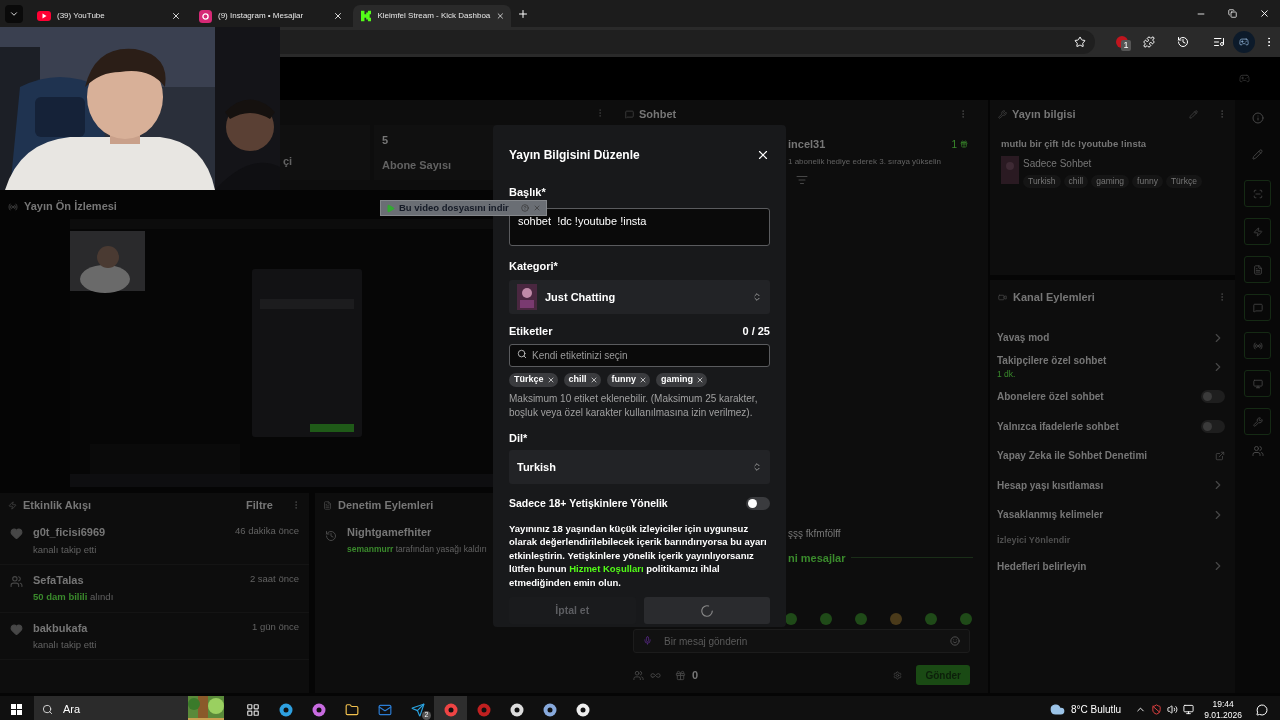  Describe the element at coordinates (1173, 709) in the screenshot. I see `volume-icon` at that location.